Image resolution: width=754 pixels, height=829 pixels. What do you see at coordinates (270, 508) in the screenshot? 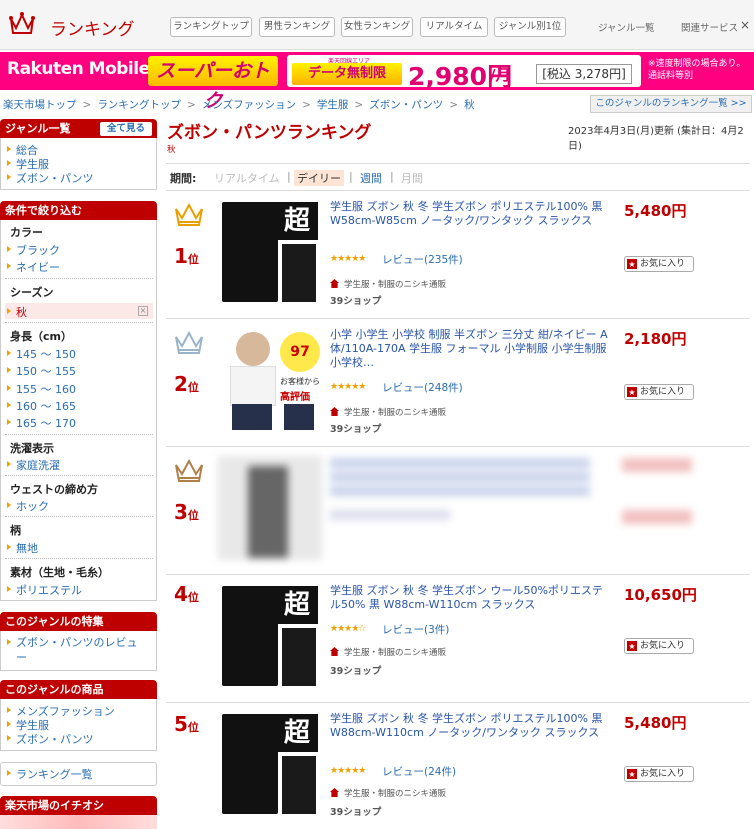
I see `product-image-blurred` at bounding box center [270, 508].